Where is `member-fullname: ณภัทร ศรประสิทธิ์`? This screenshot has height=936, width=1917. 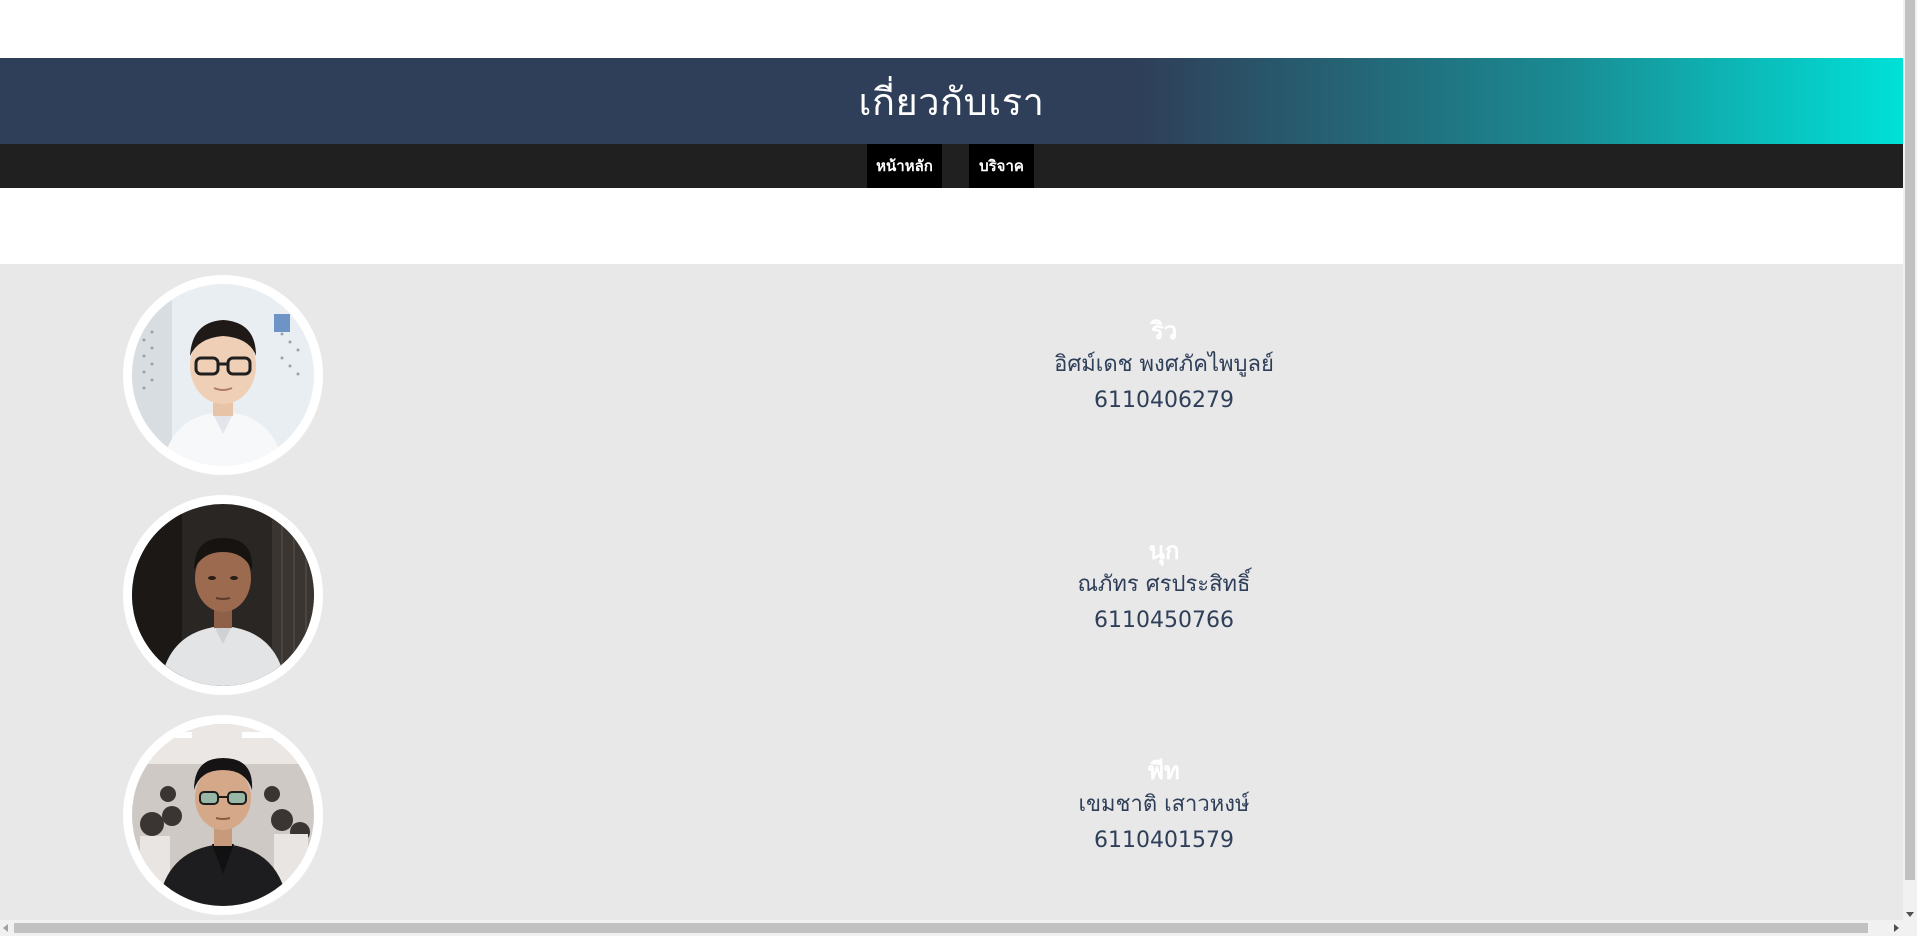 member-fullname: ณภัทร ศรประสิทธิ์ is located at coordinates (1164, 584).